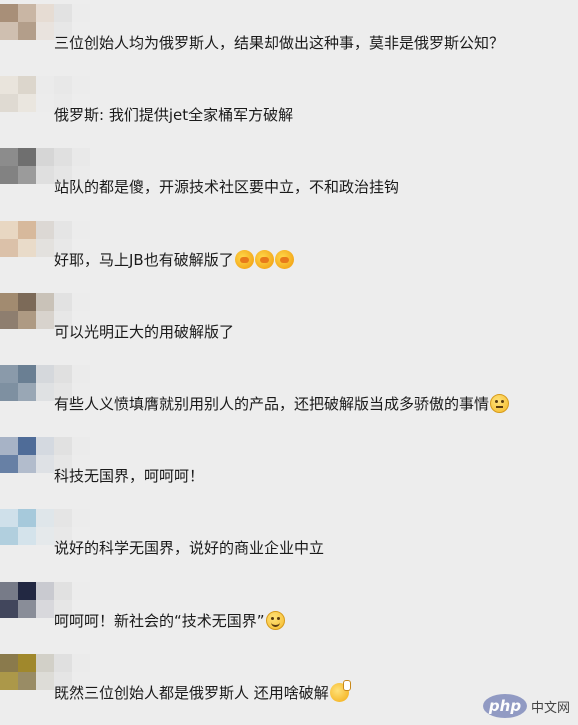 The image size is (578, 725). What do you see at coordinates (159, 620) in the screenshot?
I see `comment-body: 呵呵呵！新社会的“技术无国界”` at bounding box center [159, 620].